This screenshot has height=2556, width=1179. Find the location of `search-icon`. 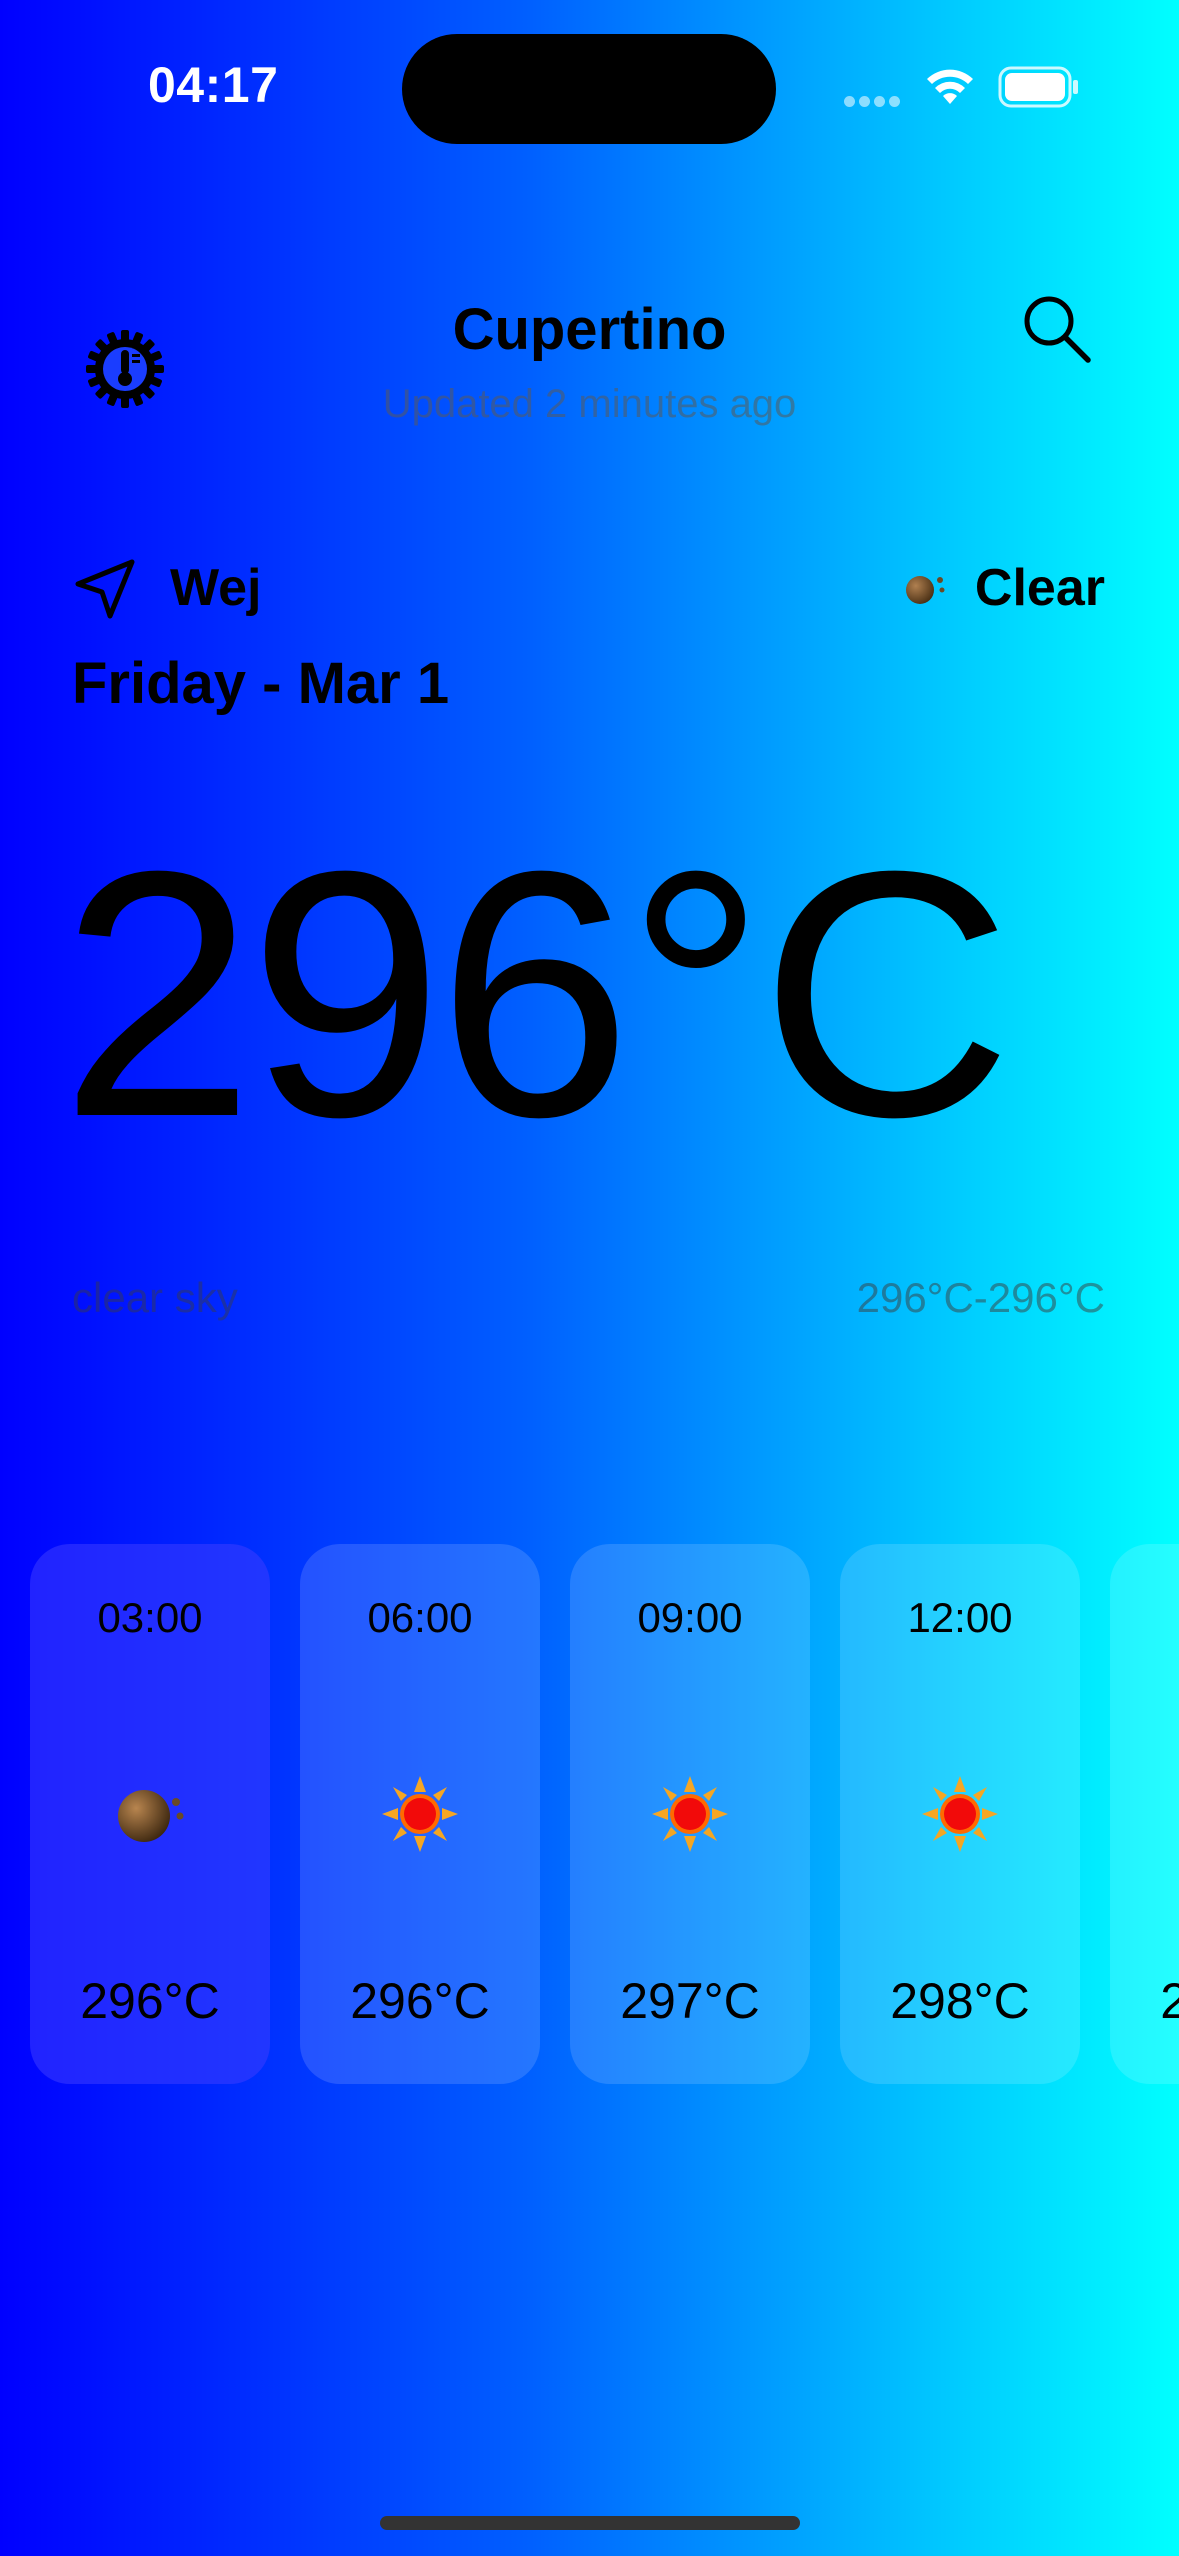

search-icon is located at coordinates (1056, 328).